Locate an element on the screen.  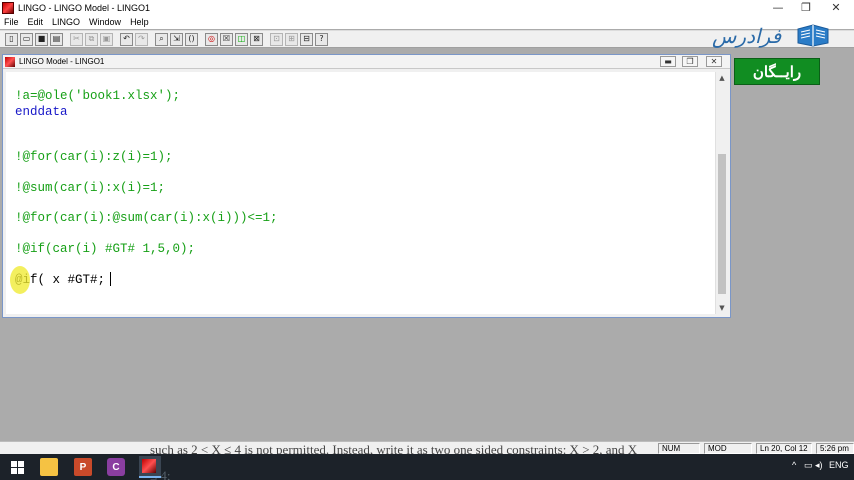
menu-lingo: LINGO is located at coordinates (66, 22).